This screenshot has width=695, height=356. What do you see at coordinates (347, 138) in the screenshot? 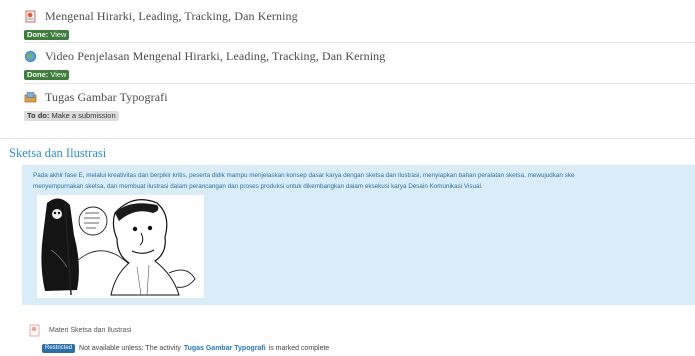
I see `section-divider` at bounding box center [347, 138].